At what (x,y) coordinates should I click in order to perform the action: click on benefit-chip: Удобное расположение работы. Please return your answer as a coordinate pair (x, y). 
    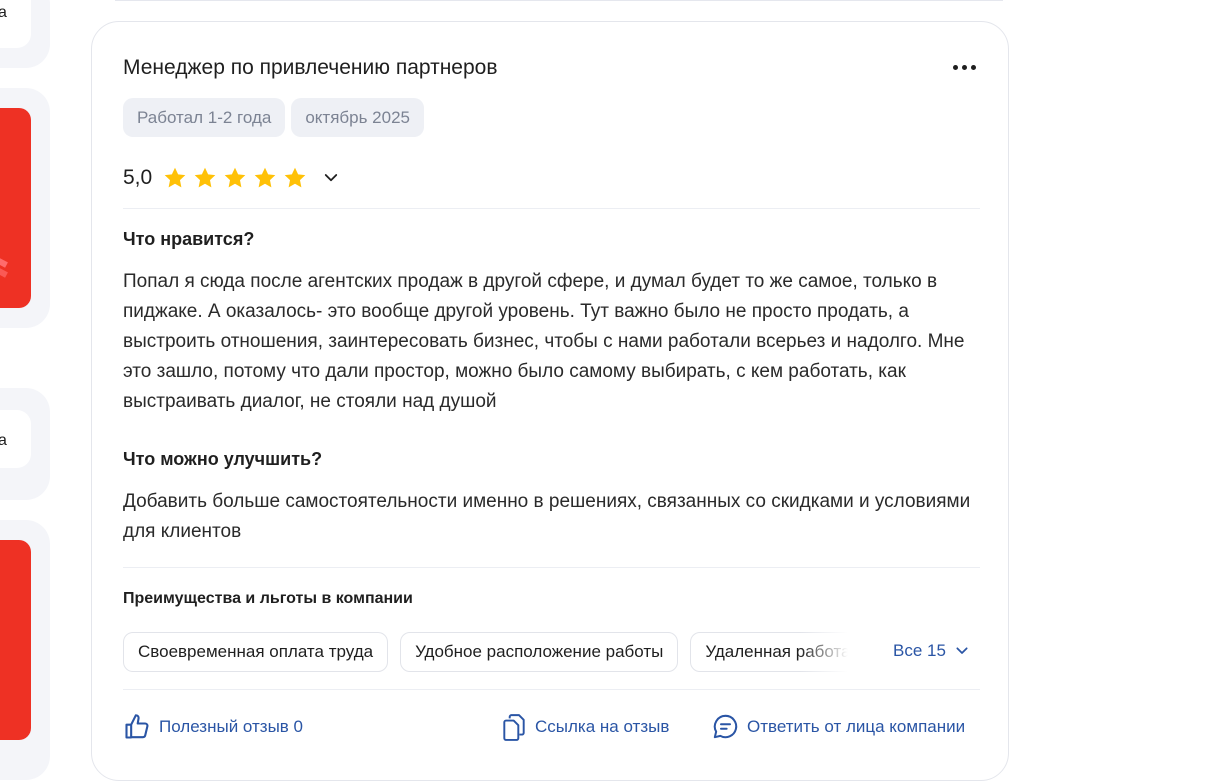
    Looking at the image, I should click on (539, 652).